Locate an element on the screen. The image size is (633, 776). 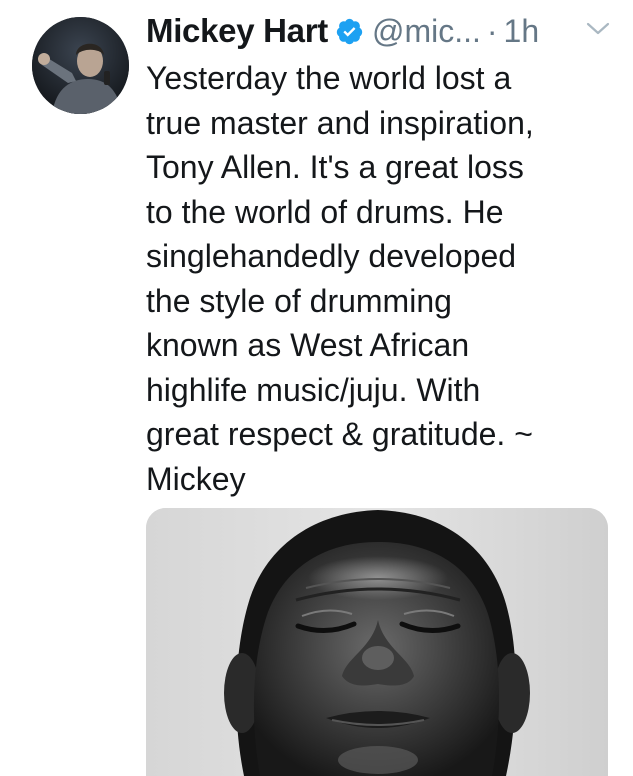
tweet-text-line: highlife music/juju. With is located at coordinates (313, 389).